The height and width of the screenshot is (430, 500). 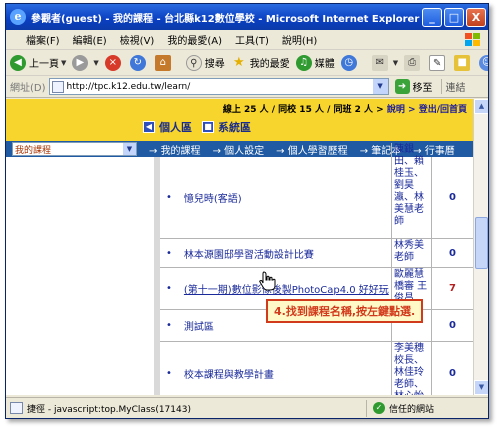 What do you see at coordinates (238, 62) in the screenshot?
I see `star-icon: ★` at bounding box center [238, 62].